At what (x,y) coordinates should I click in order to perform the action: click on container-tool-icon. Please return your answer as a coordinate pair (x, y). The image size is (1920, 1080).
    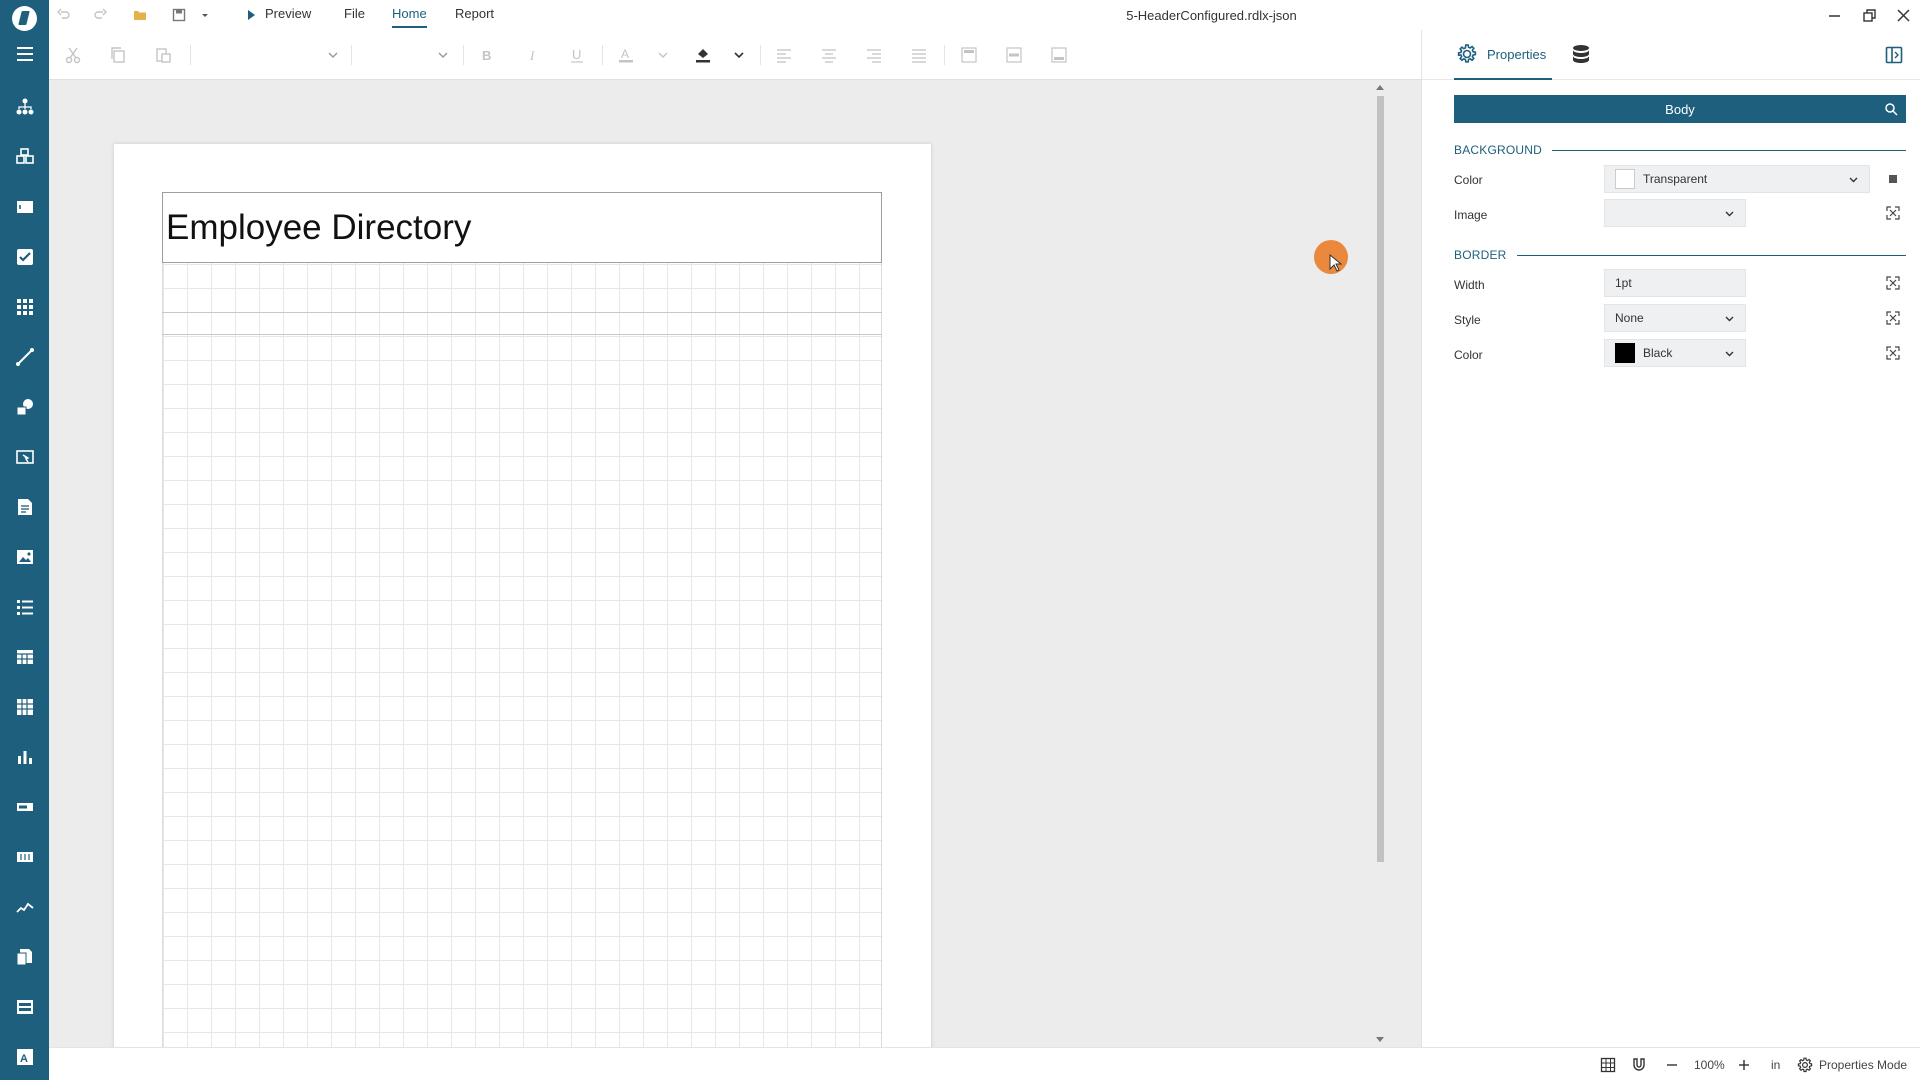
    Looking at the image, I should click on (24, 1006).